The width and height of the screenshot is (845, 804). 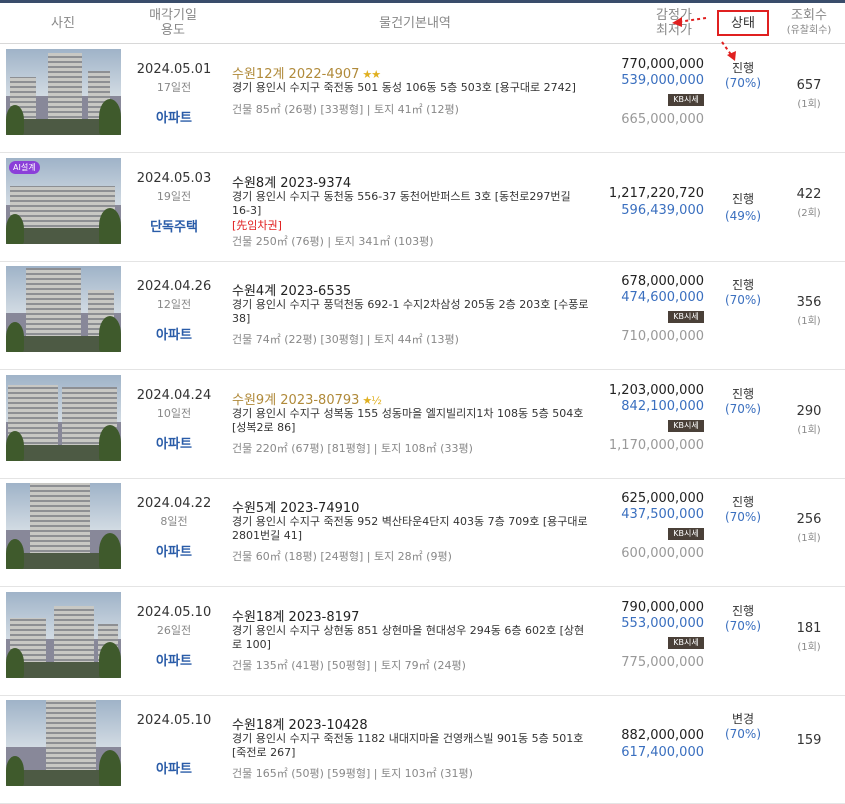 What do you see at coordinates (295, 506) in the screenshot?
I see `case-number: 수원5계 2023-74910` at bounding box center [295, 506].